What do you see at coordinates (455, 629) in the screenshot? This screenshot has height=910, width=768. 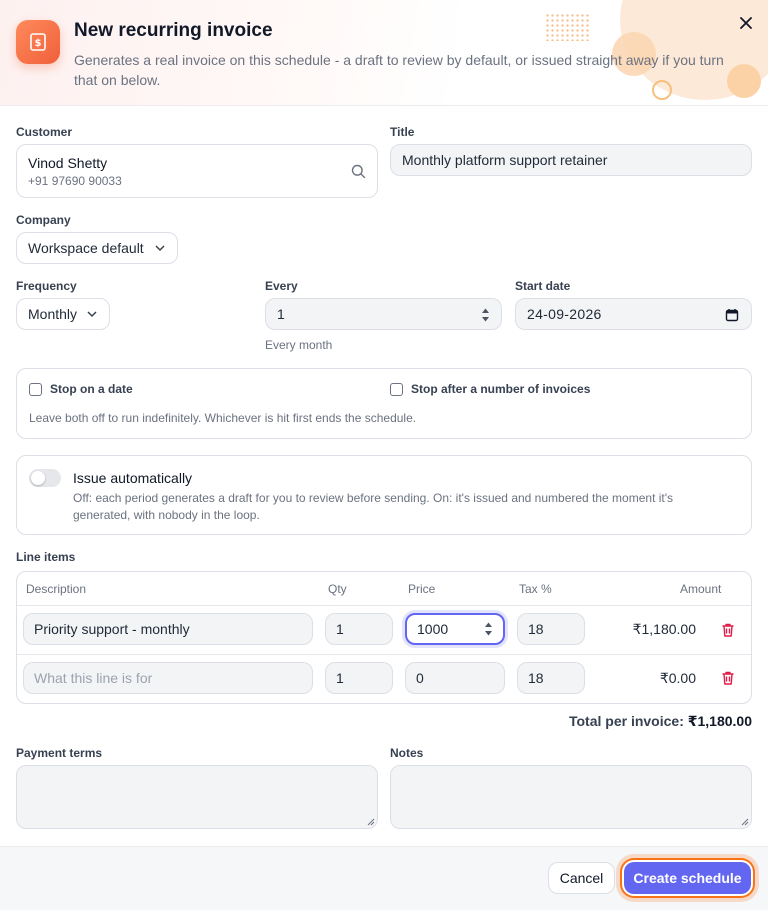 I see `line-price-input: 1000` at bounding box center [455, 629].